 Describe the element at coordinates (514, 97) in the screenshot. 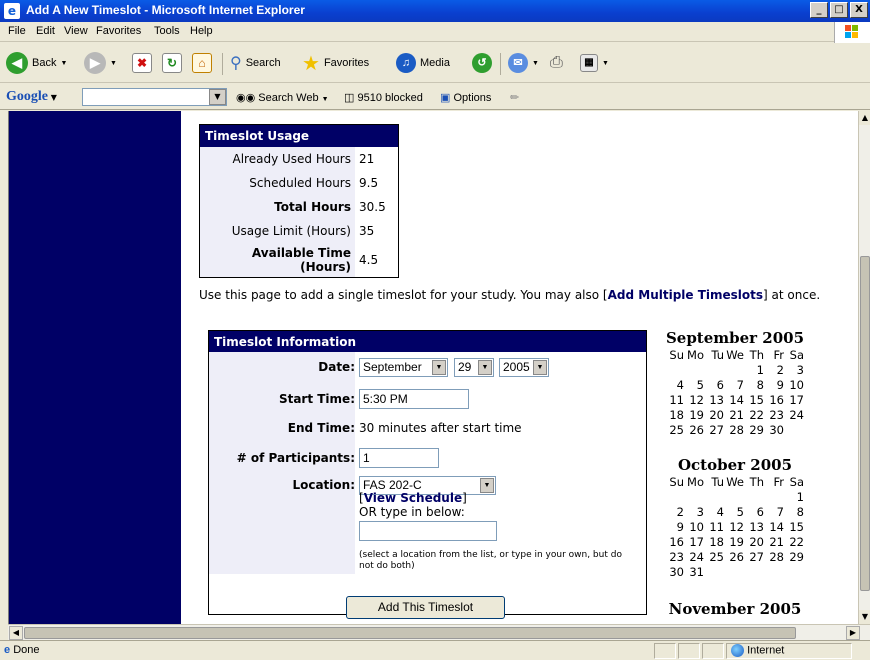

I see `highlighter-icon: ✏` at that location.